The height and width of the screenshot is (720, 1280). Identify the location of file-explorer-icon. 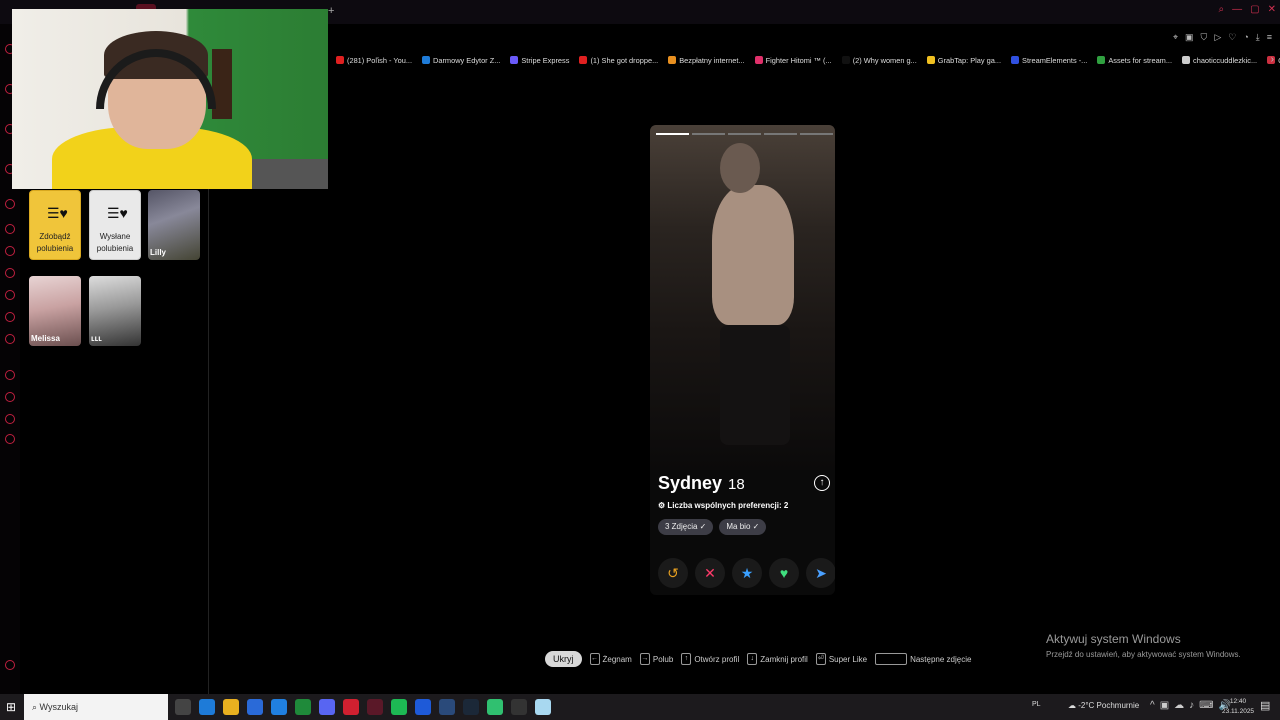
(231, 707).